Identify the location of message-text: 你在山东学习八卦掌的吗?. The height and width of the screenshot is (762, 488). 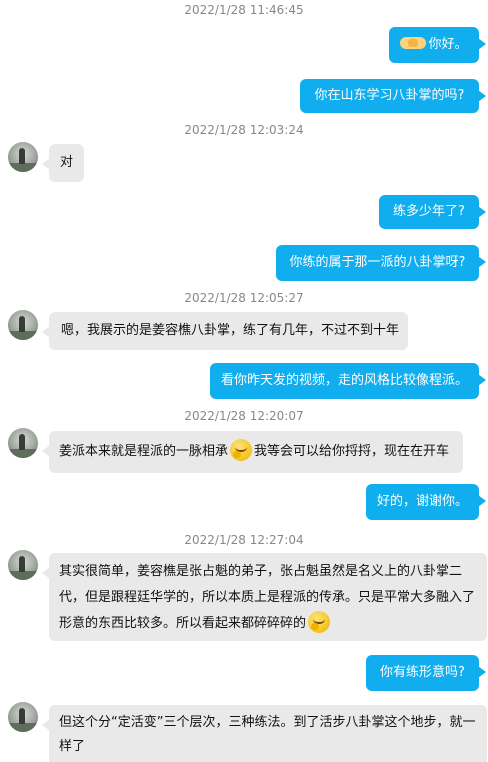
(389, 95).